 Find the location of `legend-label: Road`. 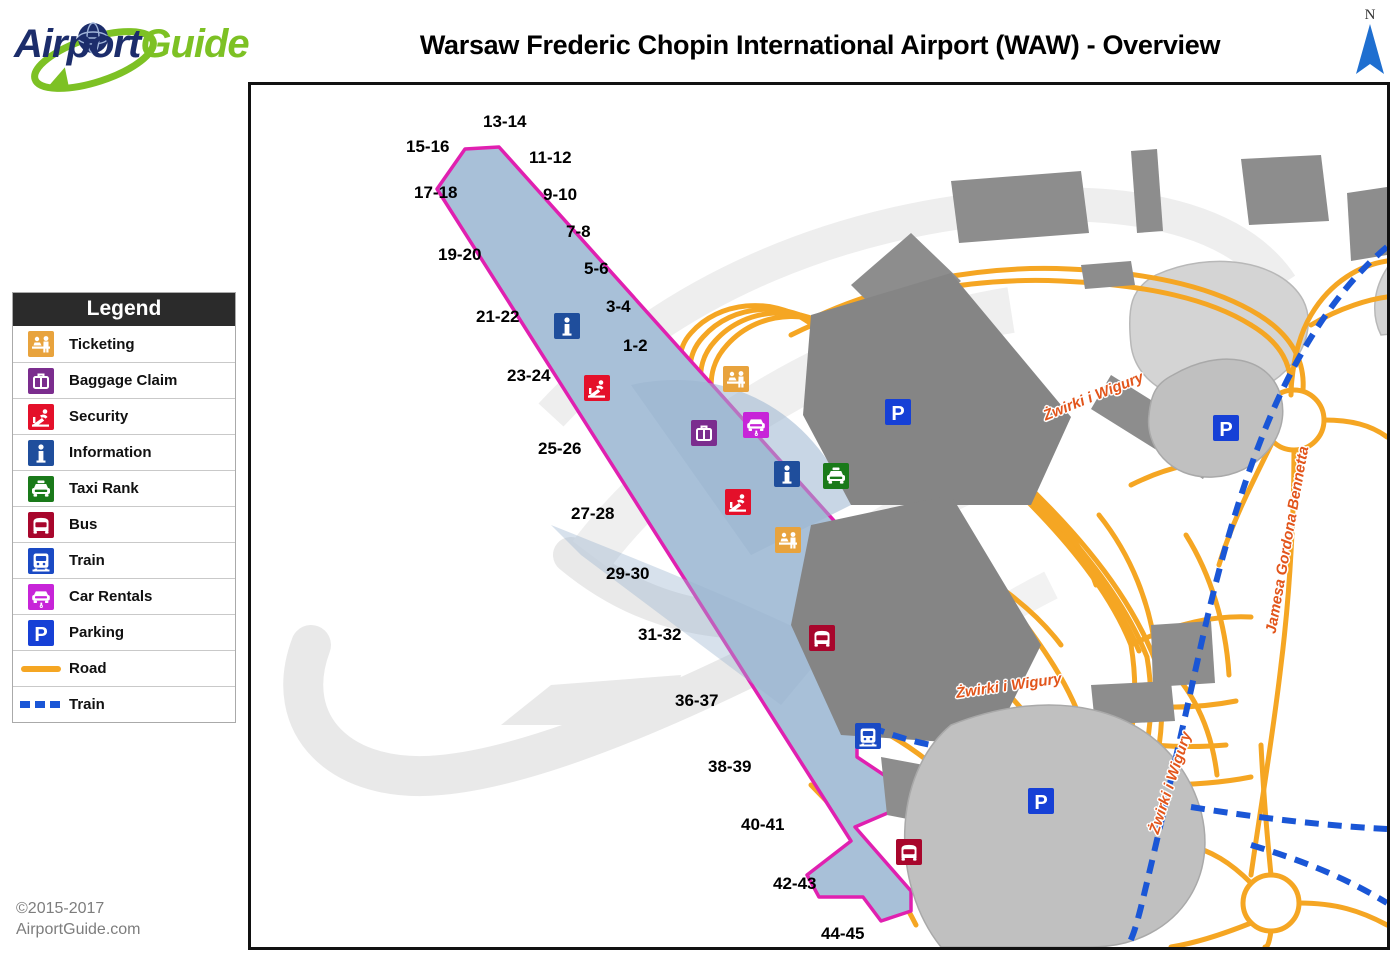

legend-label: Road is located at coordinates (88, 668).